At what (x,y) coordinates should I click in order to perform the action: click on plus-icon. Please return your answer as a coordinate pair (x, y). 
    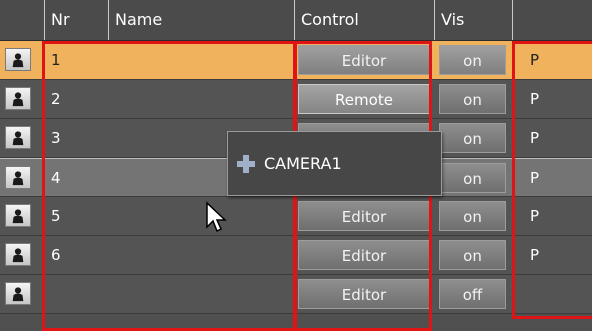
    Looking at the image, I should click on (246, 164).